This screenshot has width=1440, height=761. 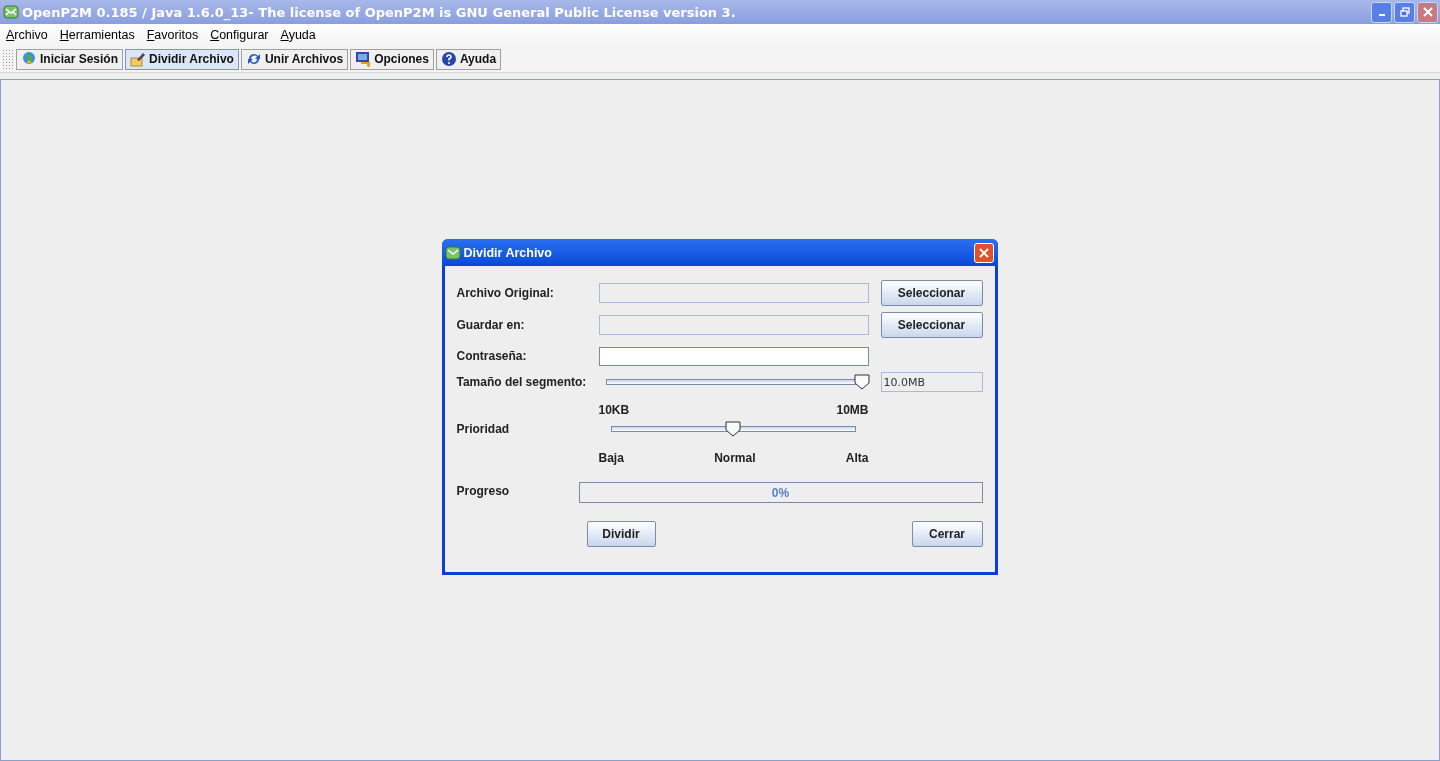 What do you see at coordinates (239, 35) in the screenshot?
I see `menu-item: Configurar` at bounding box center [239, 35].